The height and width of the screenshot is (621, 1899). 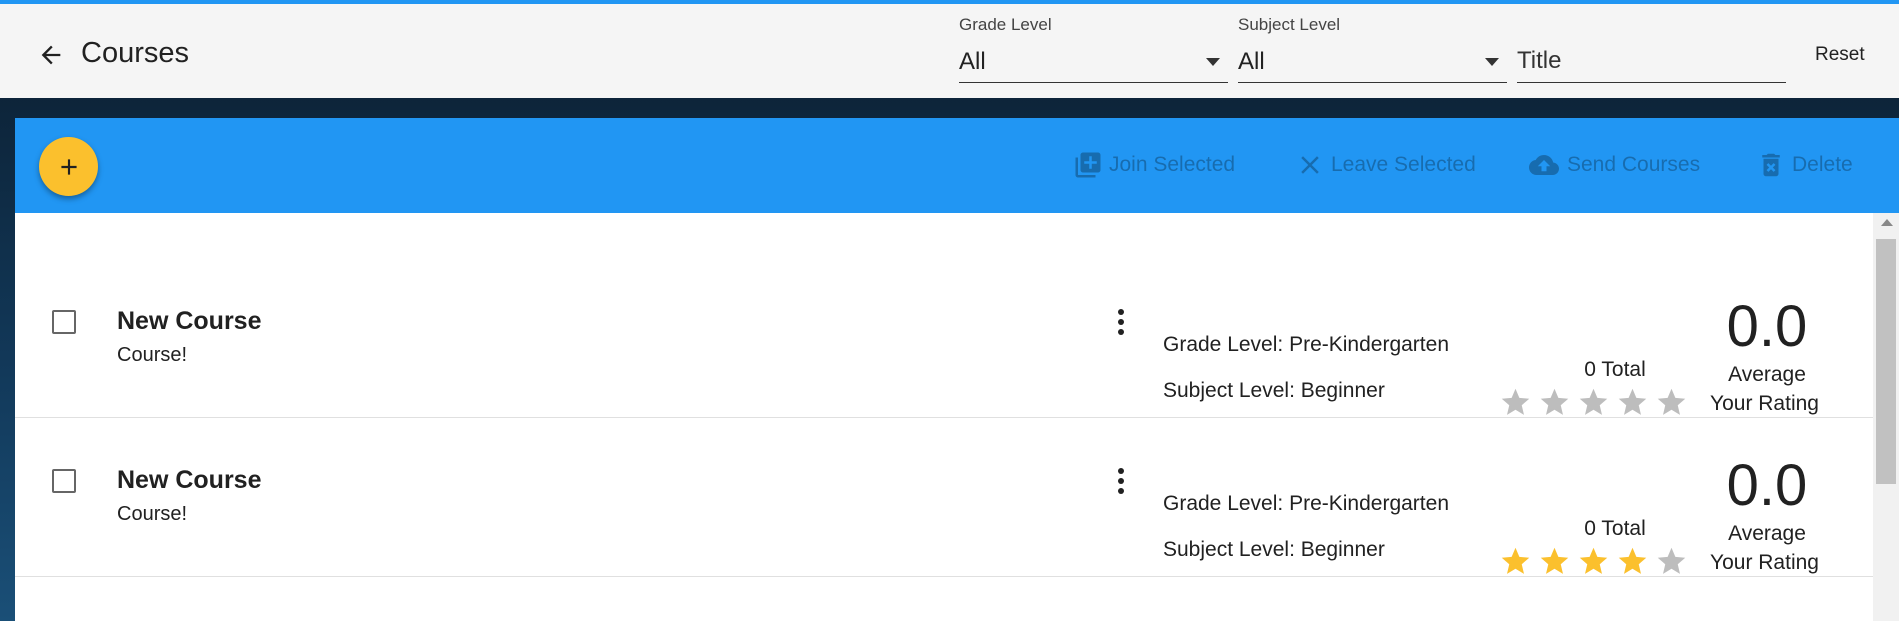 What do you see at coordinates (1088, 165) in the screenshot?
I see `library-add-icon` at bounding box center [1088, 165].